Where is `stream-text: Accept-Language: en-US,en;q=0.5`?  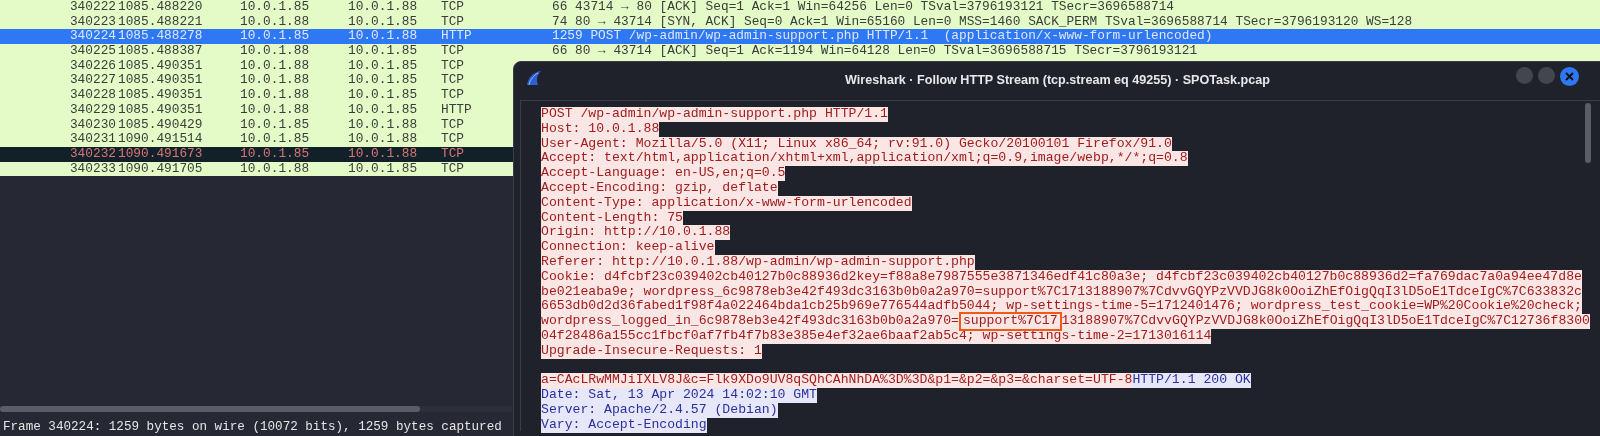
stream-text: Accept-Language: en-US,en;q=0.5 is located at coordinates (663, 173).